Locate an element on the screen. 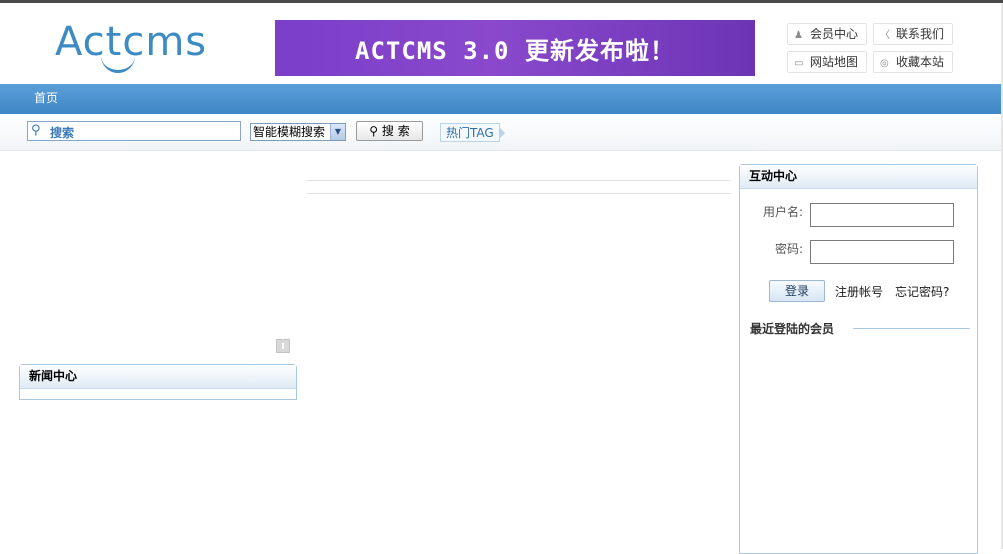  news-center-panel: 新闻中心 is located at coordinates (158, 382).